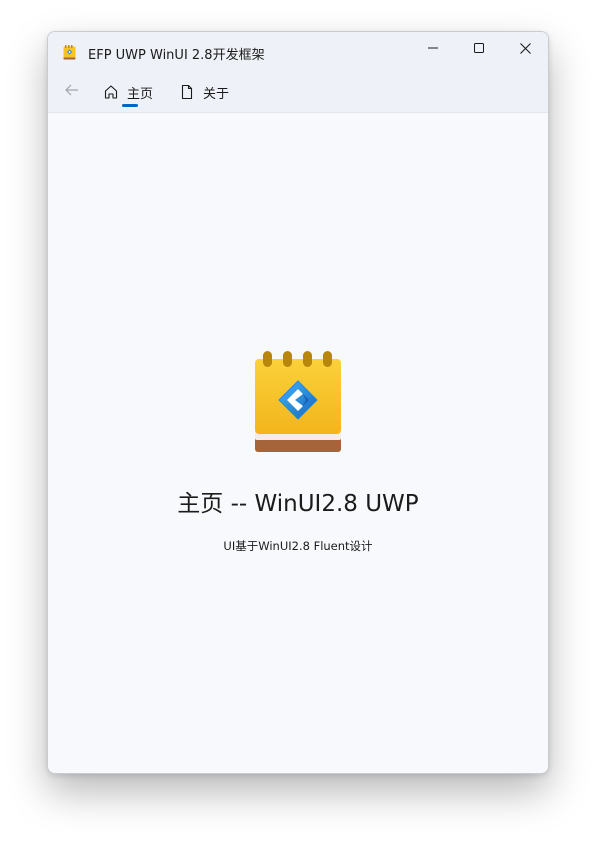 Image resolution: width=593 pixels, height=853 pixels. I want to click on maximize-icon, so click(479, 48).